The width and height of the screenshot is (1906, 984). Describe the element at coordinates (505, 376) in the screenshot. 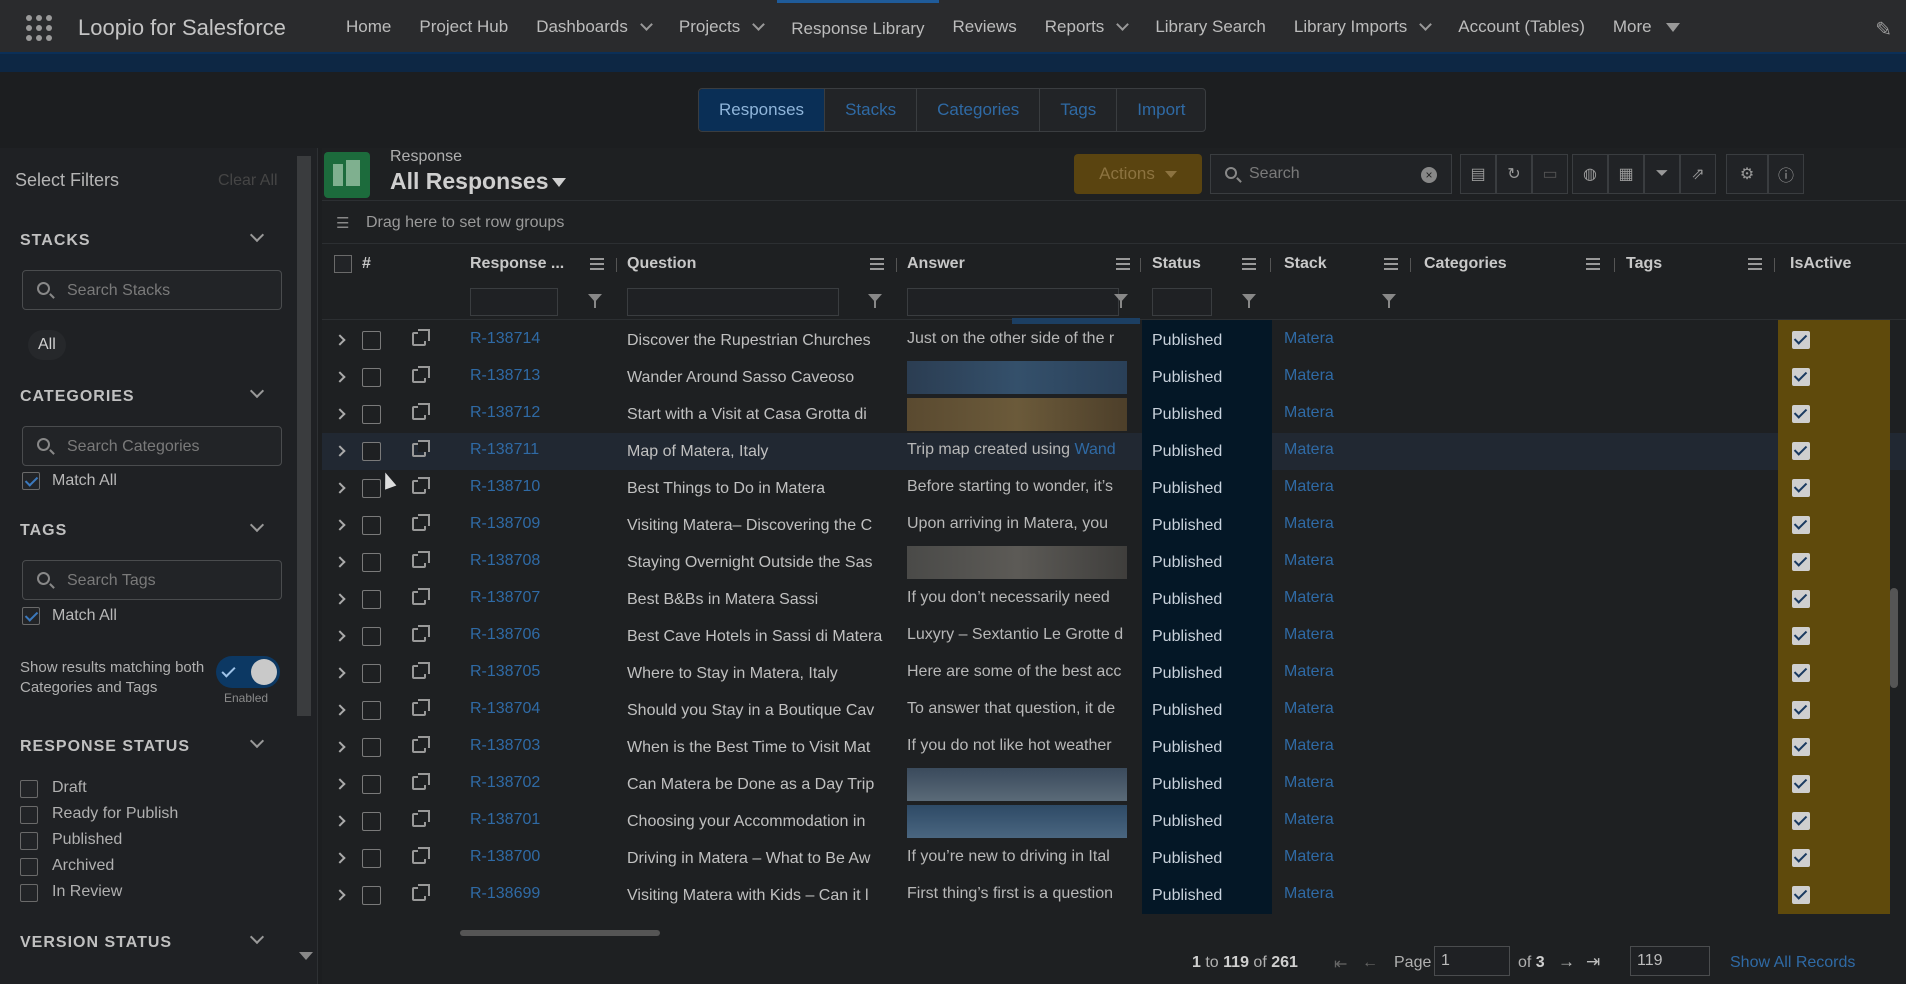

I see `response-id-link: R-138713` at that location.